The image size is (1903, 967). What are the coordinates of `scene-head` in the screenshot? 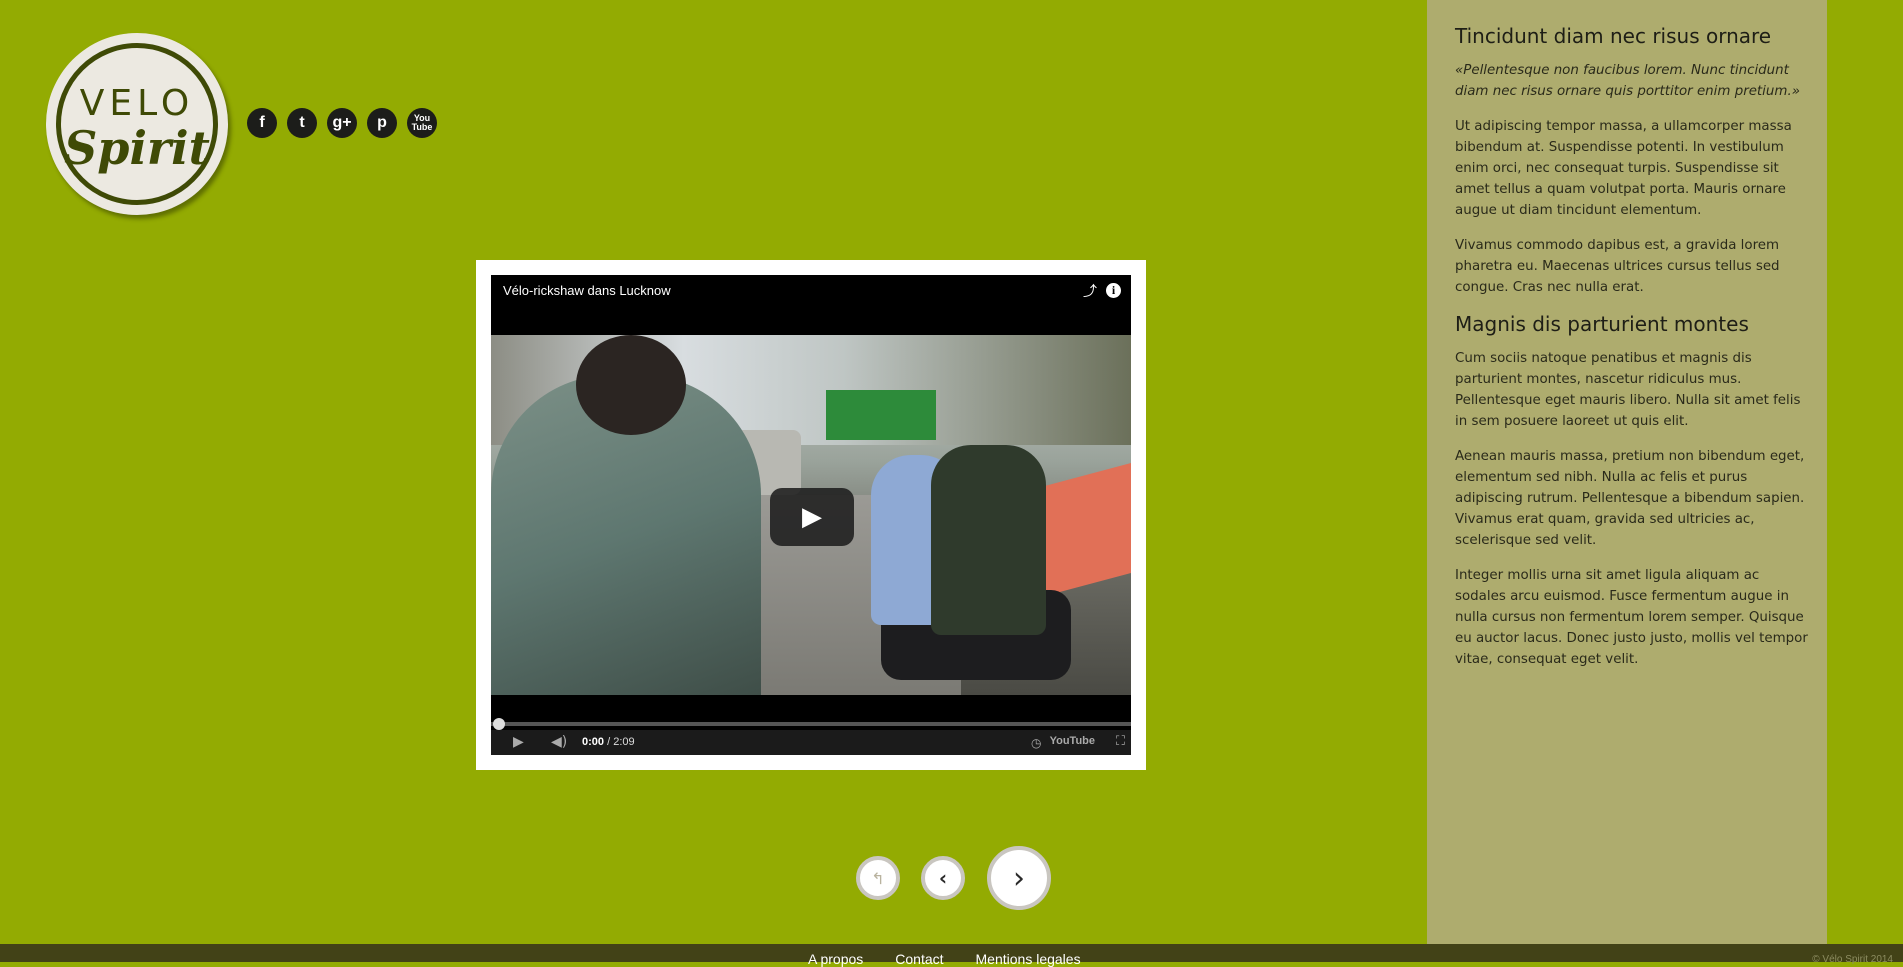 It's located at (631, 385).